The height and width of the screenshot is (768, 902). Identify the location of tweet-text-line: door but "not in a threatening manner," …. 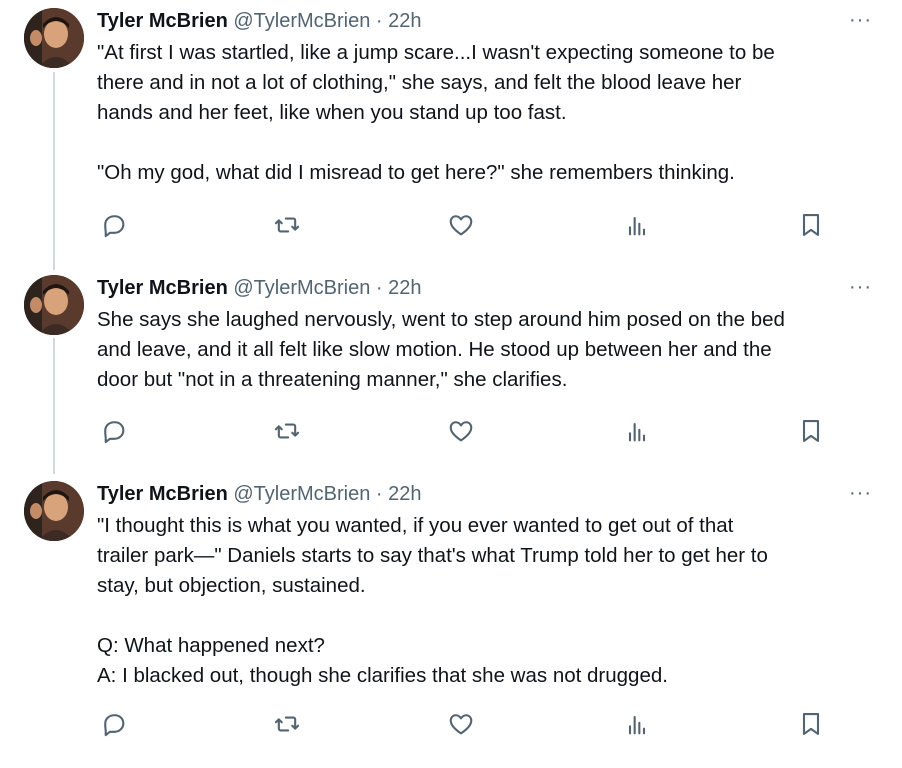
(332, 379).